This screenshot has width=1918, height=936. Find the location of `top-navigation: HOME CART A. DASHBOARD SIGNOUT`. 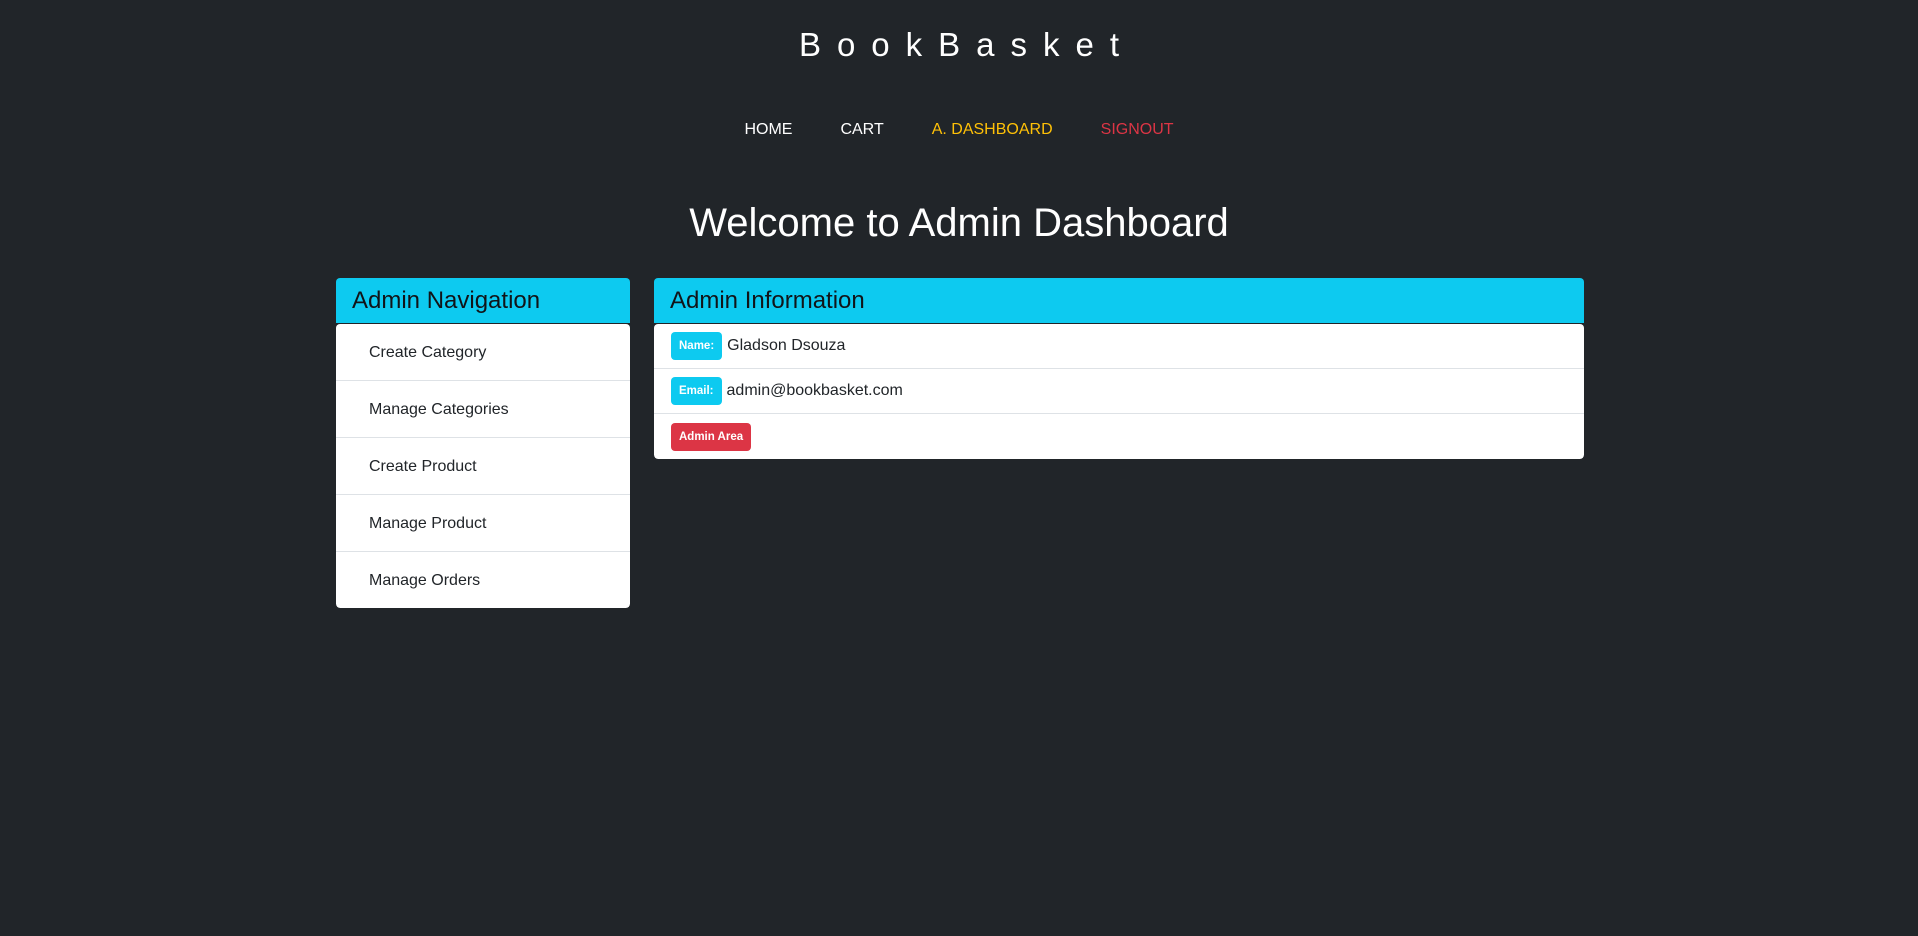

top-navigation: HOME CART A. DASHBOARD SIGNOUT is located at coordinates (959, 130).